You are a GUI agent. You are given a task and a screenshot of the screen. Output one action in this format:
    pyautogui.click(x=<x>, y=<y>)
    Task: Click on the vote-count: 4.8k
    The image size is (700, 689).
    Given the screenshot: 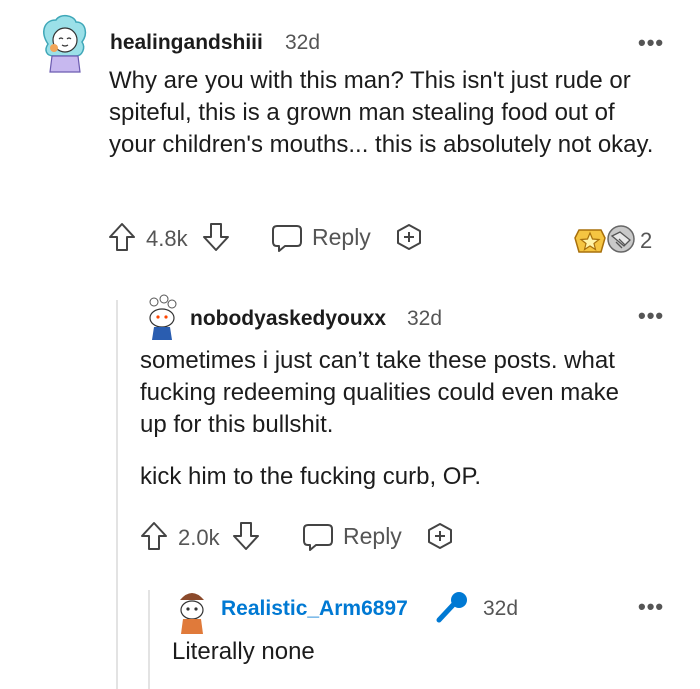 What is the action you would take?
    pyautogui.click(x=167, y=238)
    